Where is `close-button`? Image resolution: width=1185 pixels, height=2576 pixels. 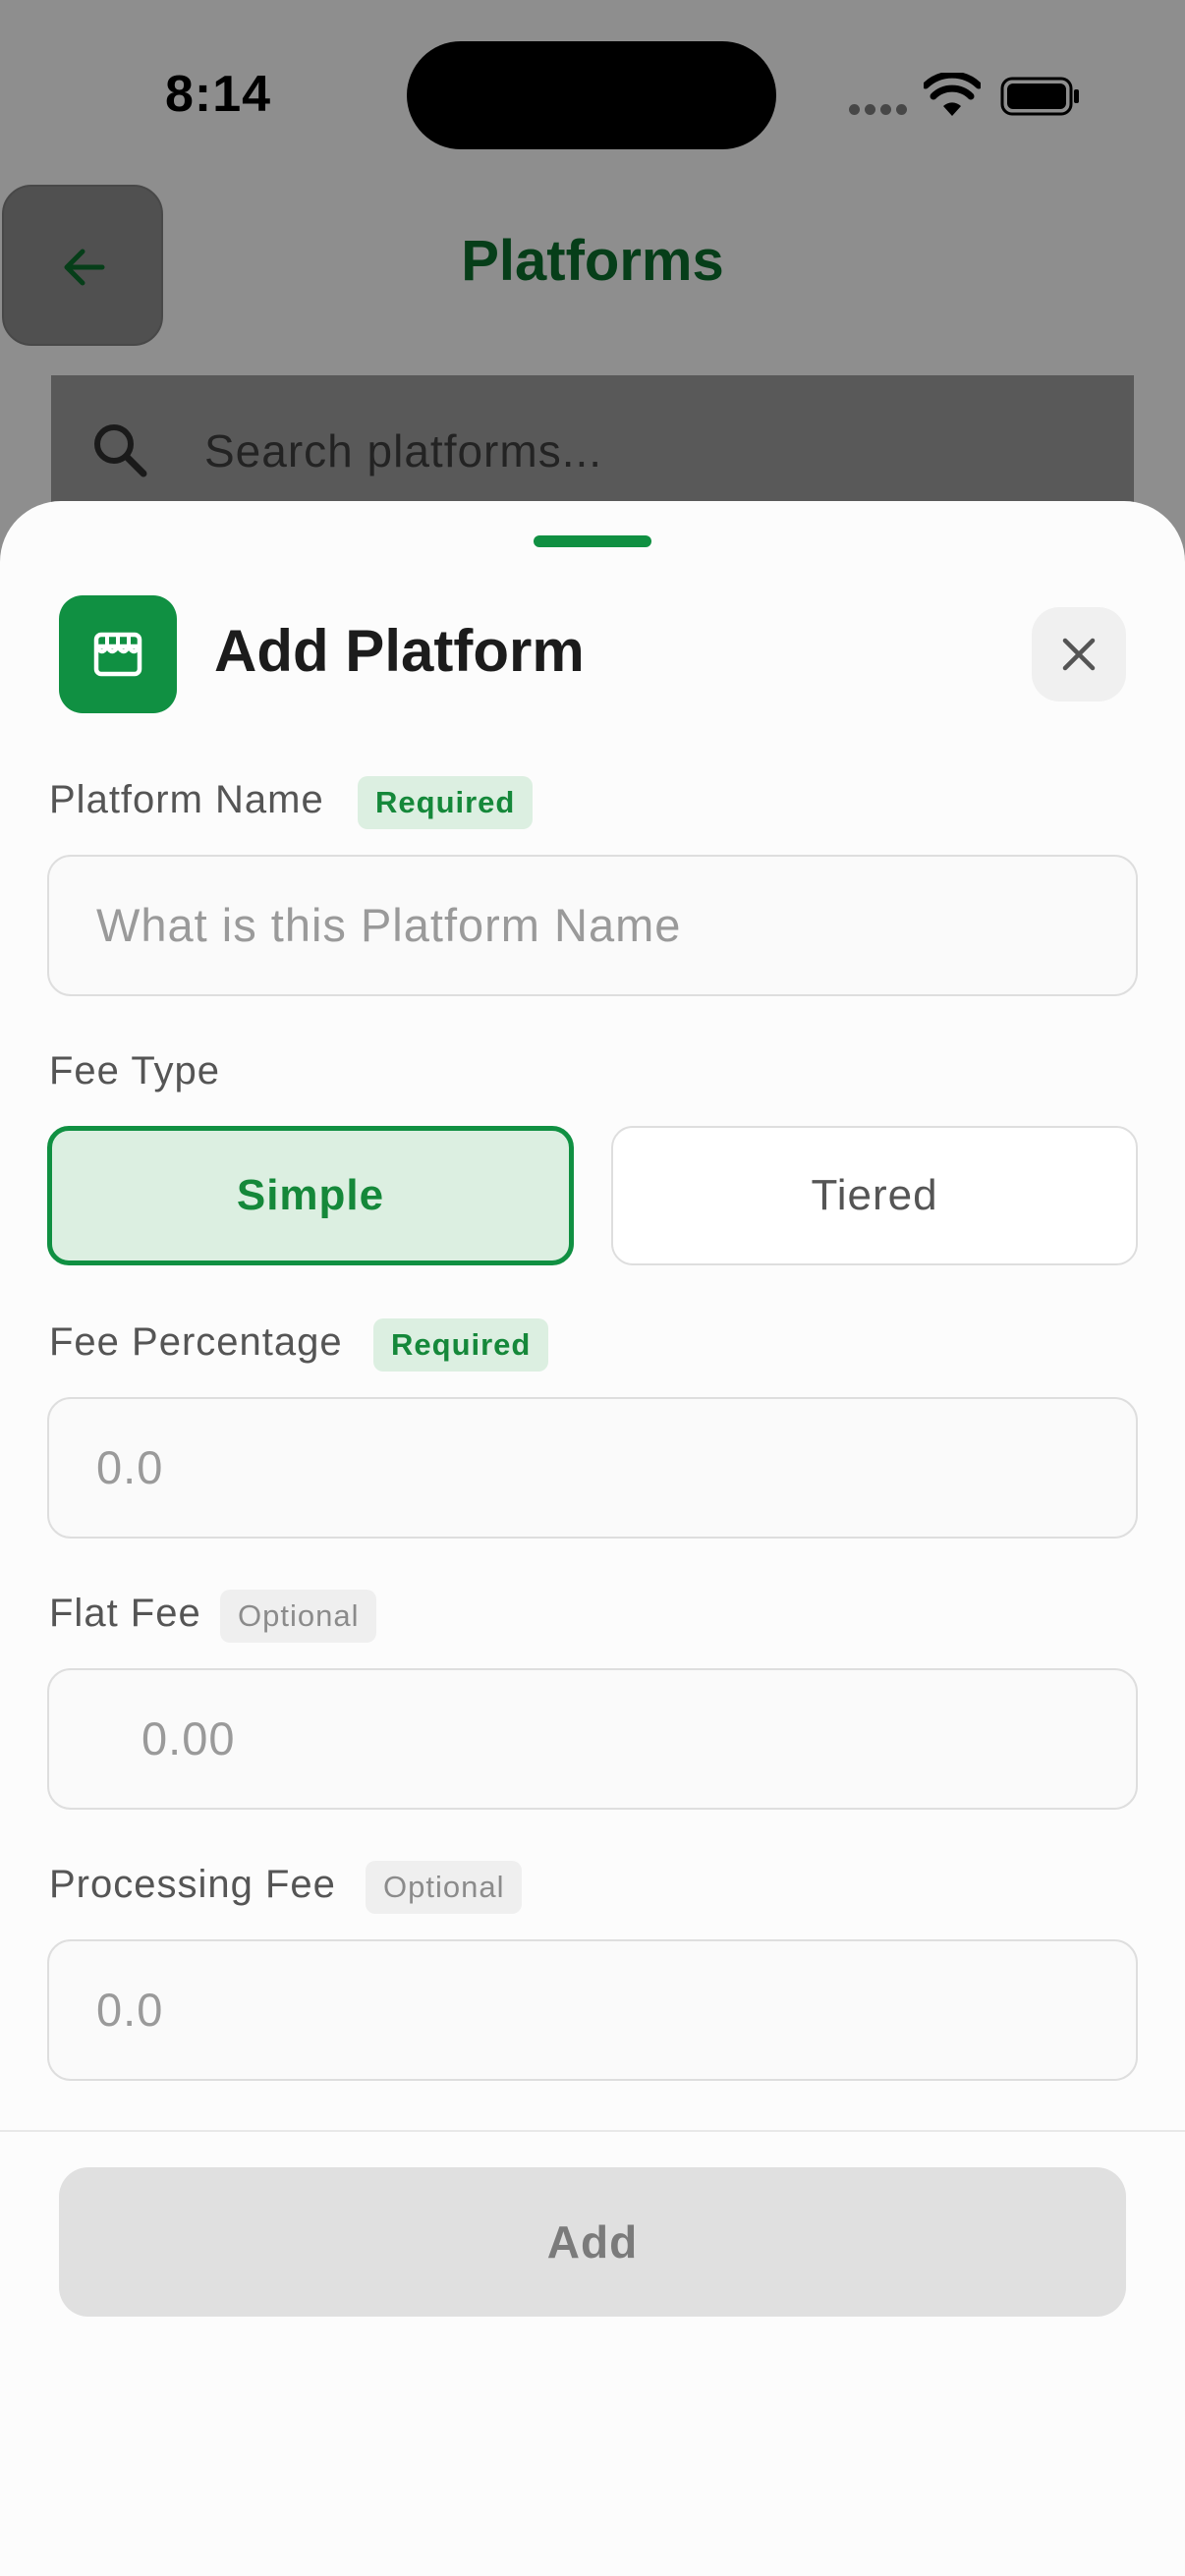 close-button is located at coordinates (1079, 654).